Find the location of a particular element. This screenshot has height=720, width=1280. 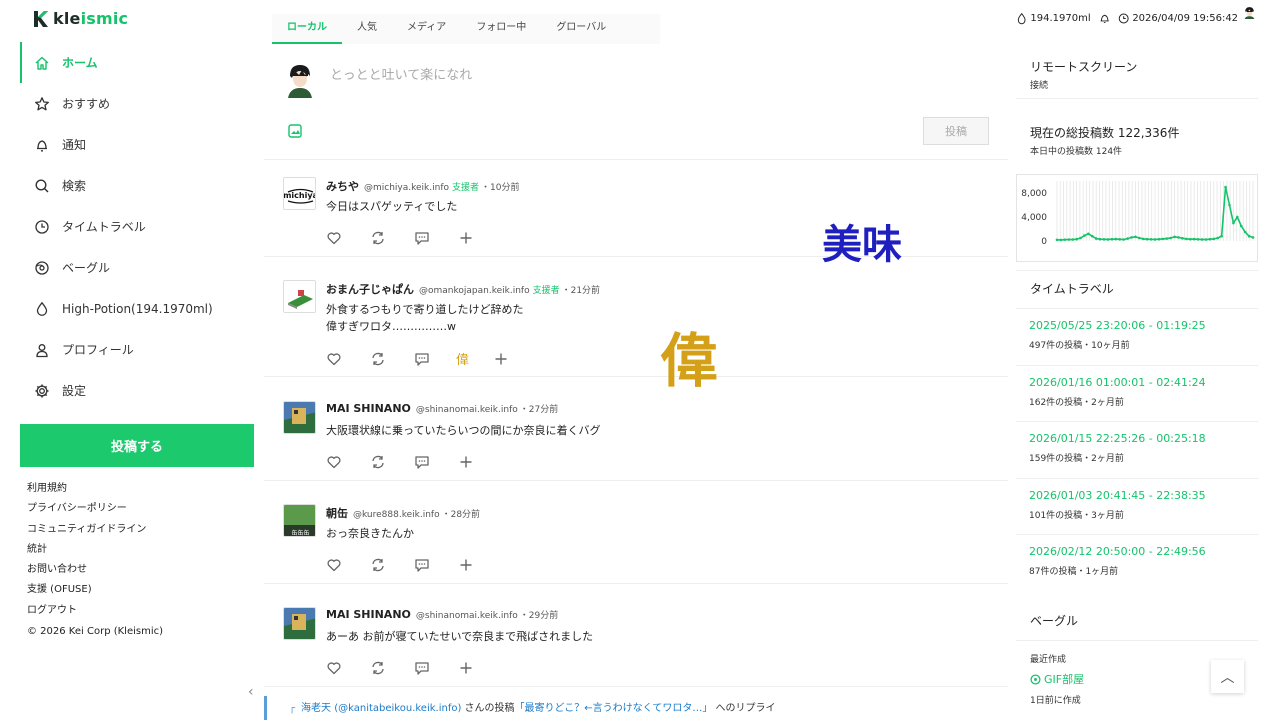

nav-item: ホーム is located at coordinates (137, 62).